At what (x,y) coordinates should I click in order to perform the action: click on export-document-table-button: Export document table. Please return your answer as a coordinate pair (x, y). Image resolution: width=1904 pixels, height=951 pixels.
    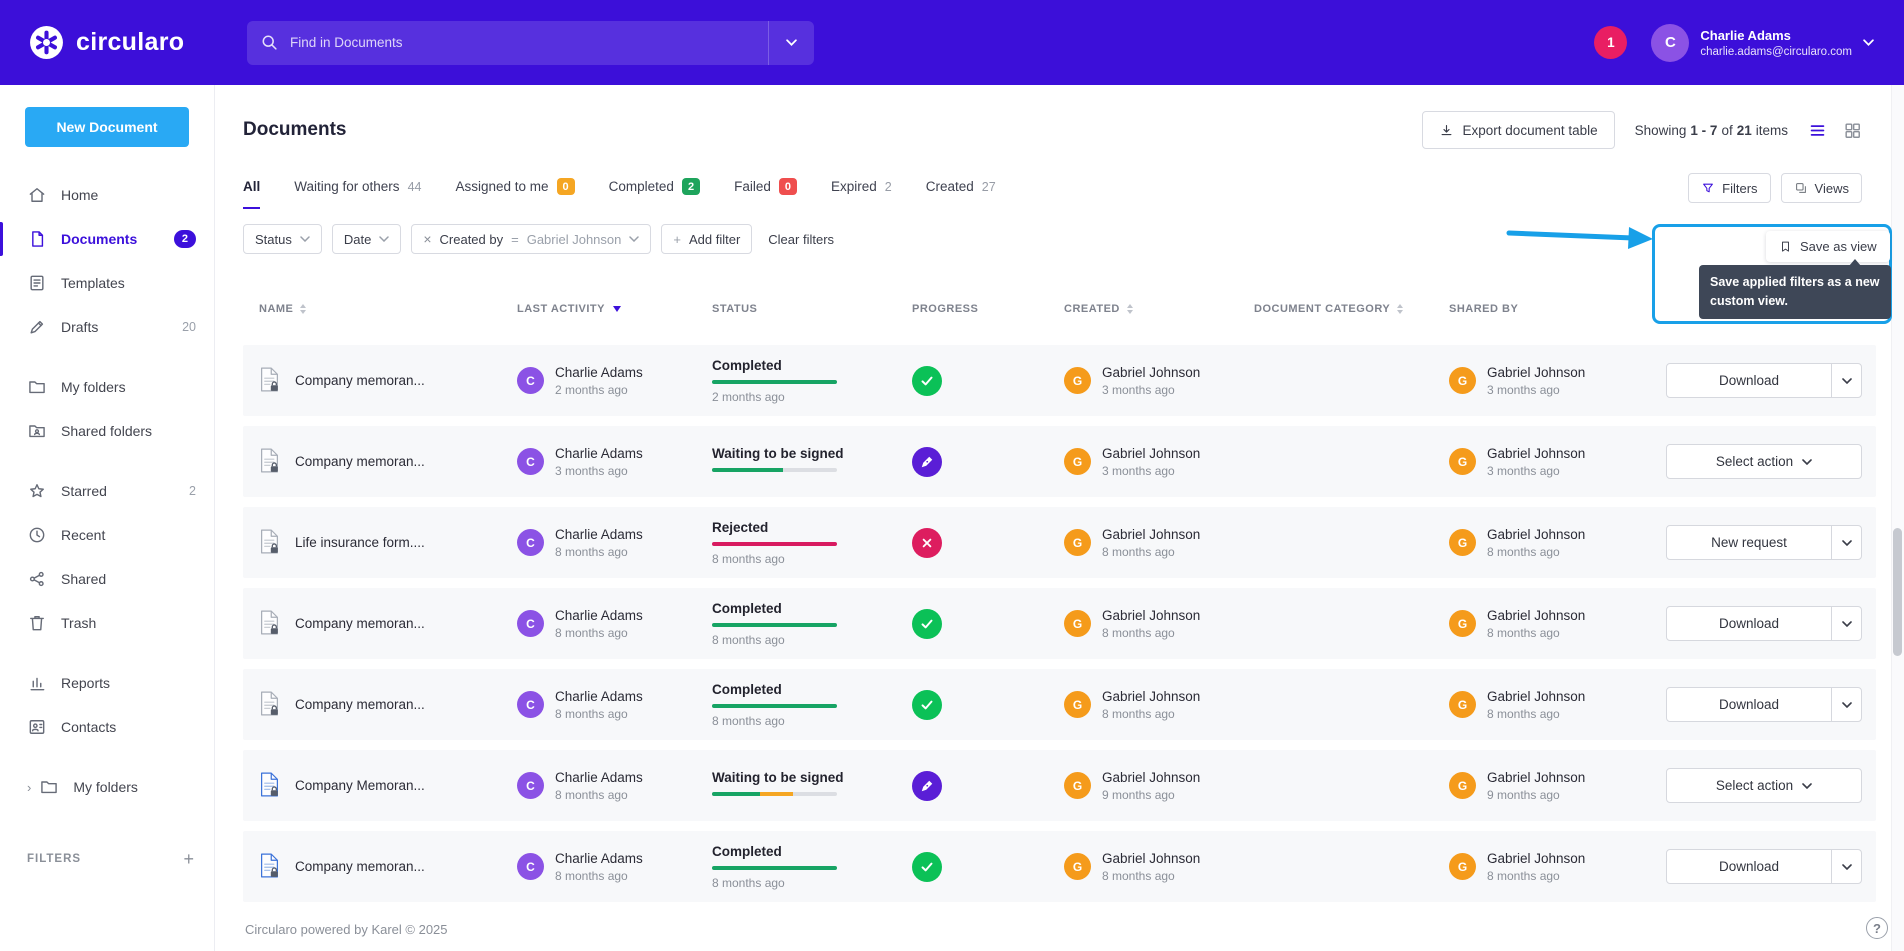
    Looking at the image, I should click on (1518, 130).